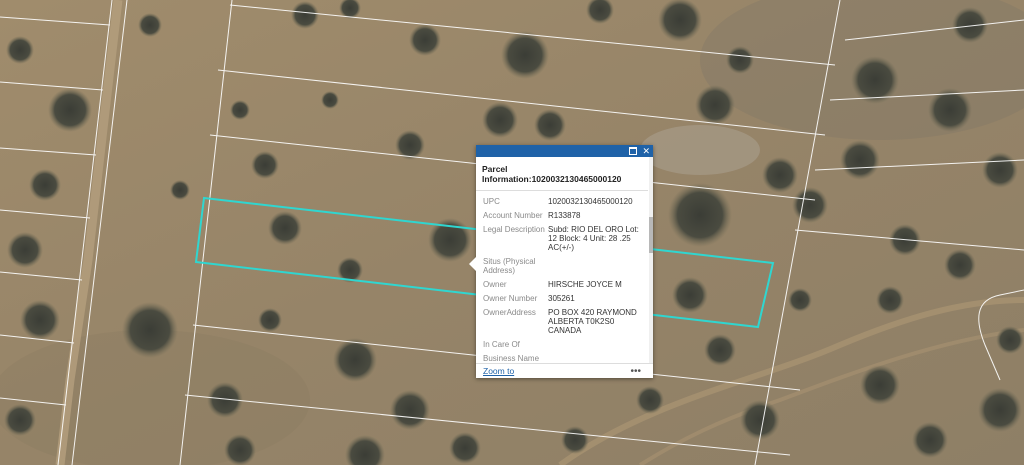  What do you see at coordinates (592, 321) in the screenshot?
I see `attribute-value: PO BOX 420 RAYMOND ALBERTA T0K2S0 CANADA` at bounding box center [592, 321].